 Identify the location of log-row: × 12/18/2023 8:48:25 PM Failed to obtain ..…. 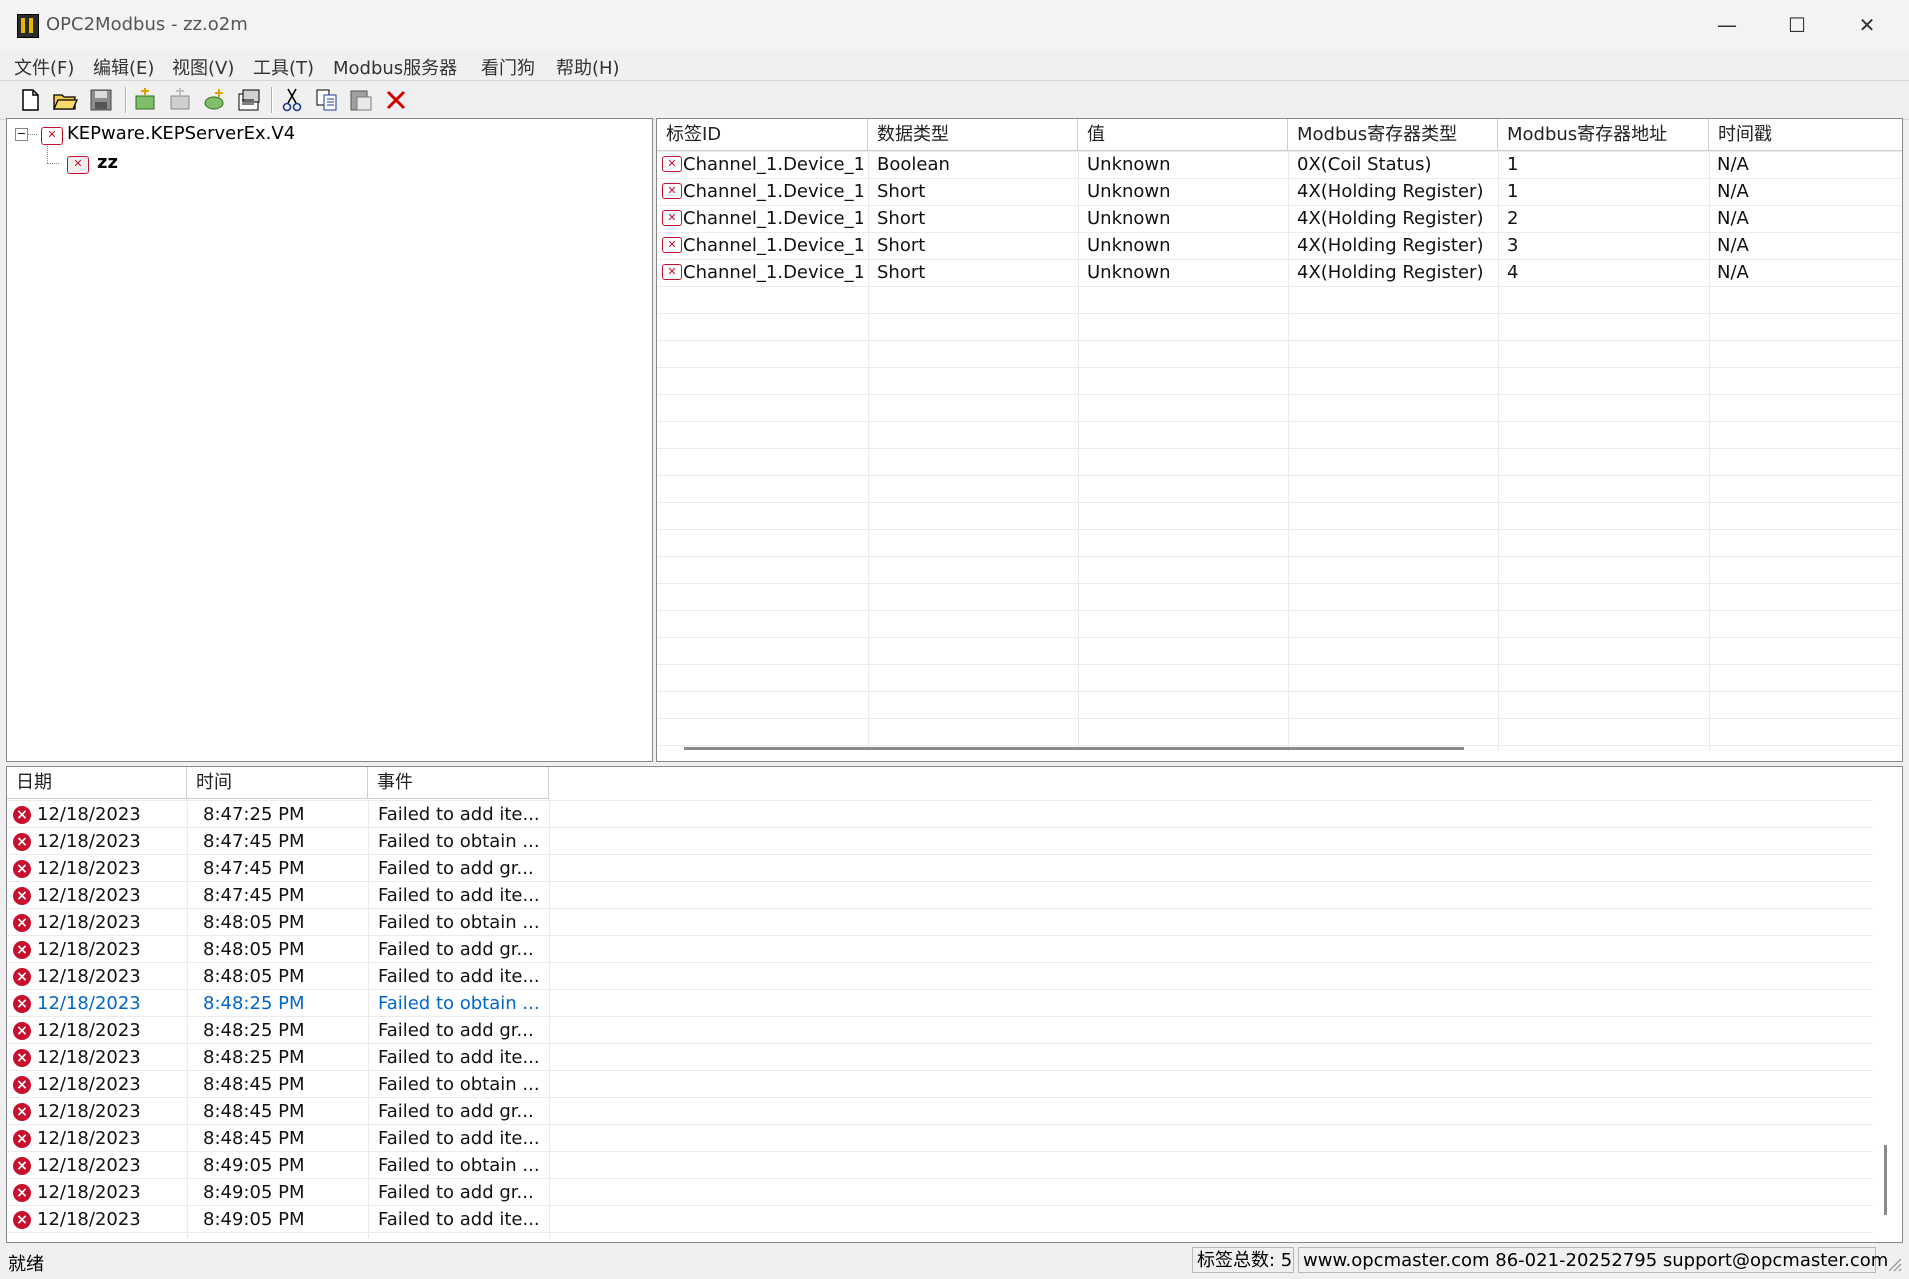
(940, 1004).